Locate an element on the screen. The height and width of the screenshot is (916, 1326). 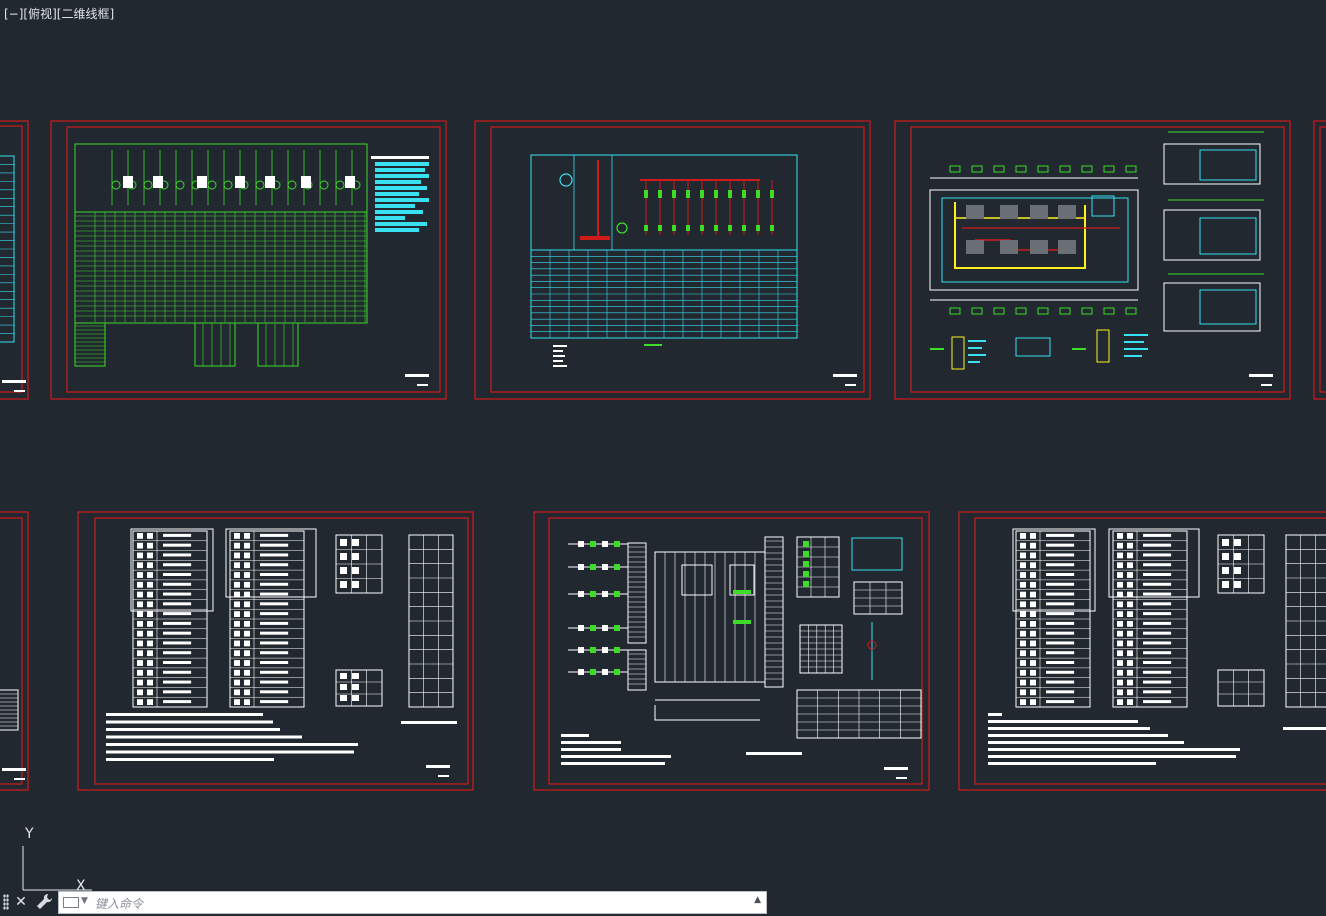
ucs-y-label: Y is located at coordinates (29, 834).